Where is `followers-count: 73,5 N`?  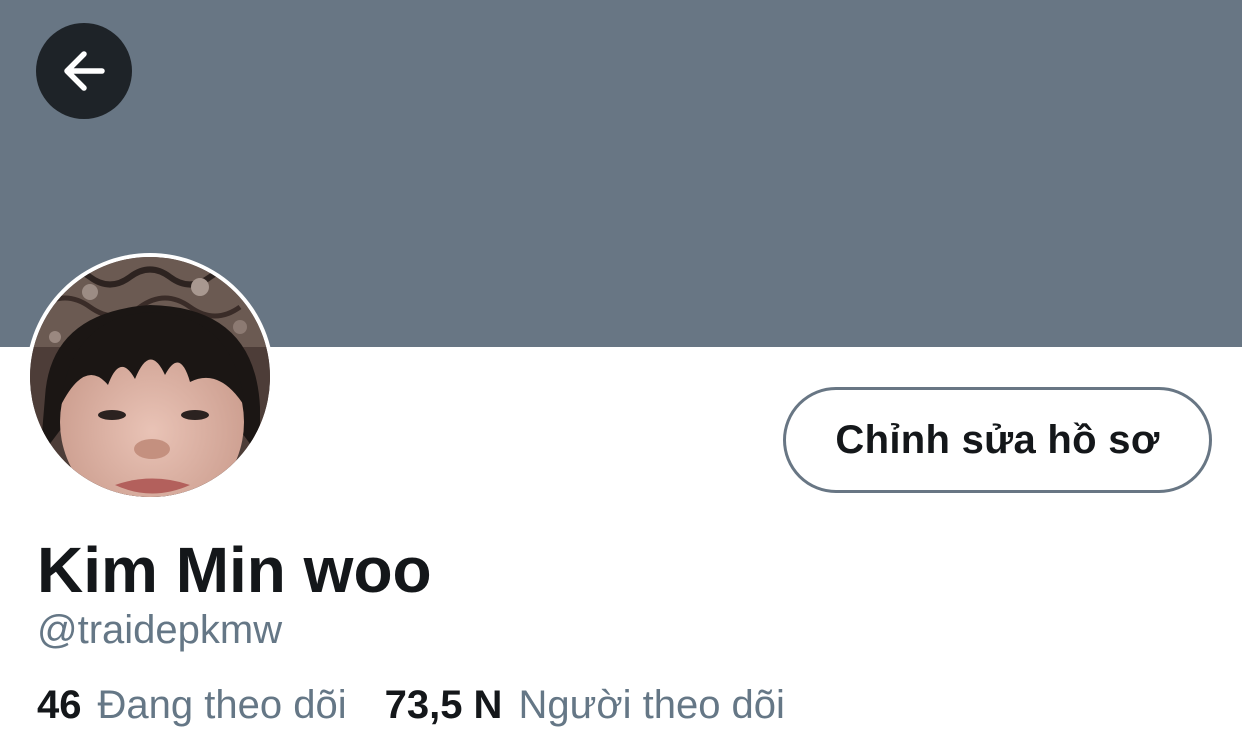
followers-count: 73,5 N is located at coordinates (443, 705).